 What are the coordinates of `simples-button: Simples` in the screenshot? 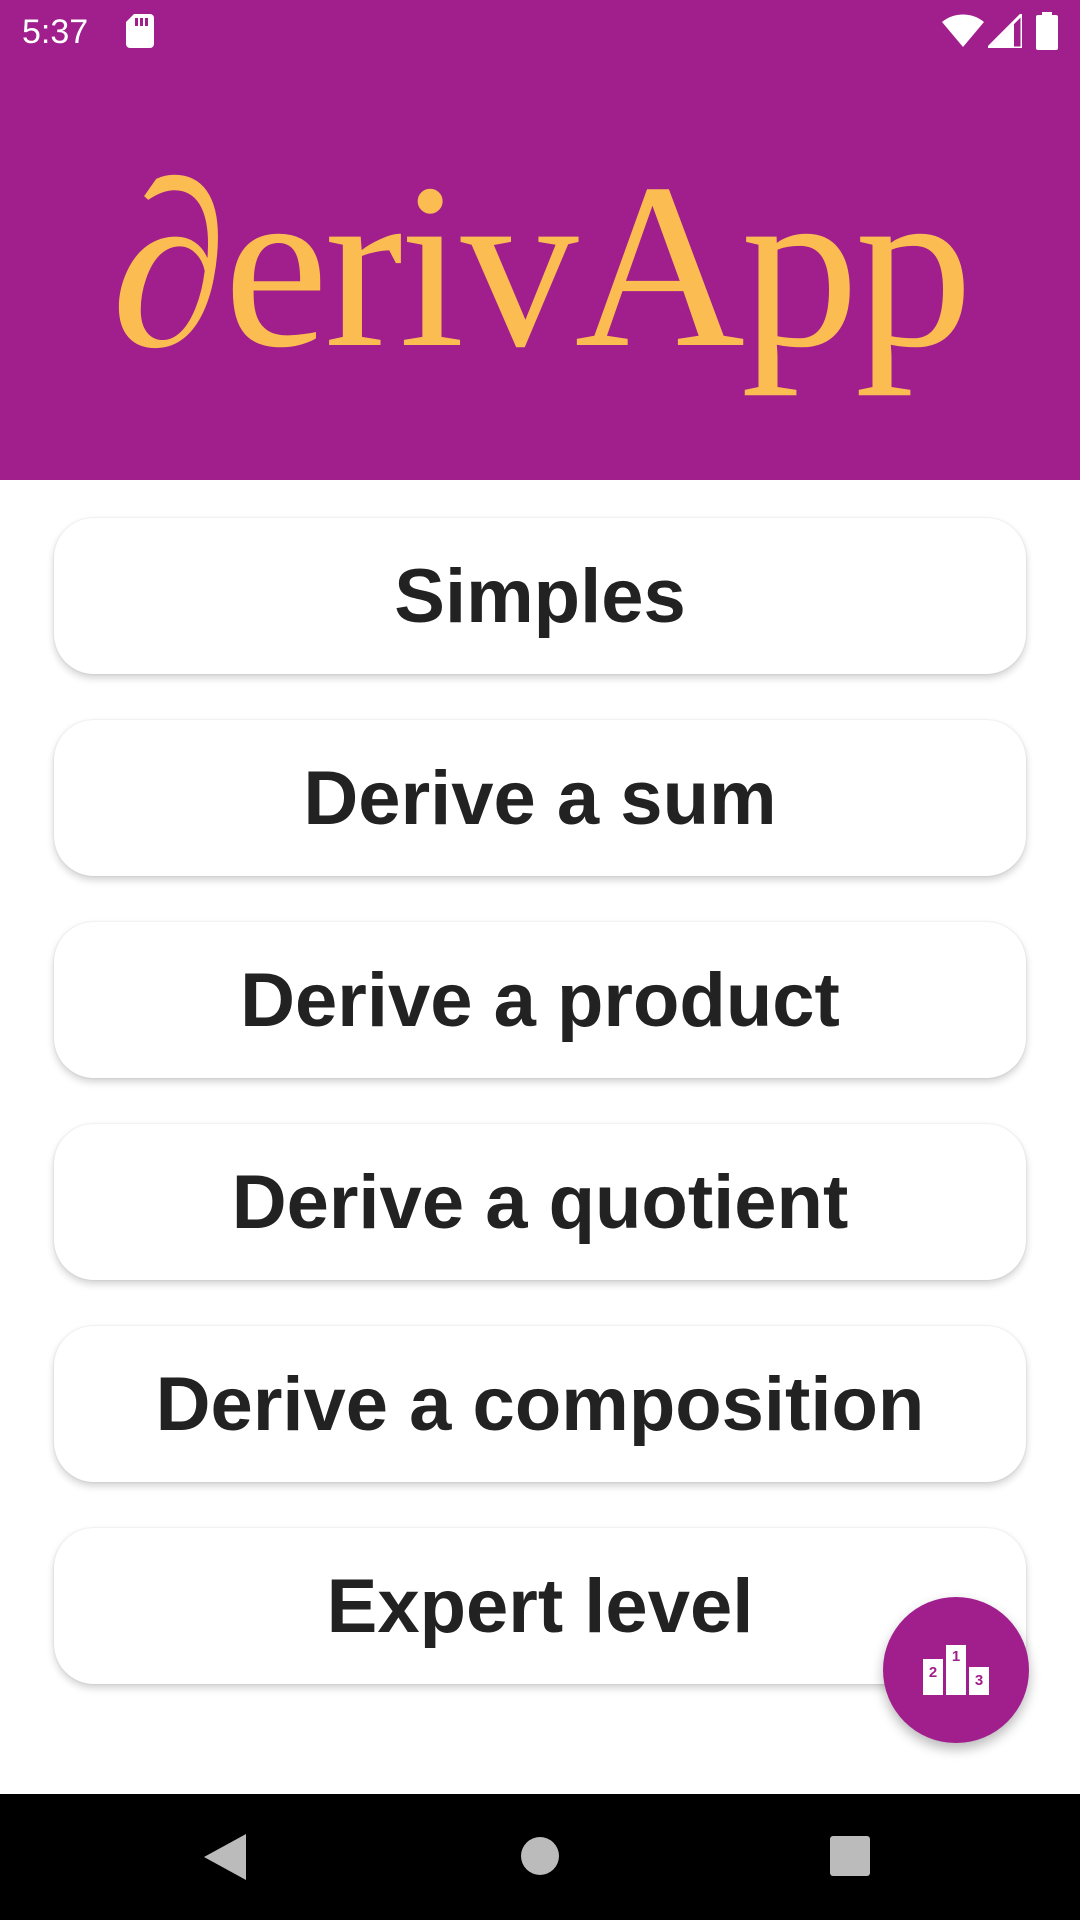 It's located at (540, 596).